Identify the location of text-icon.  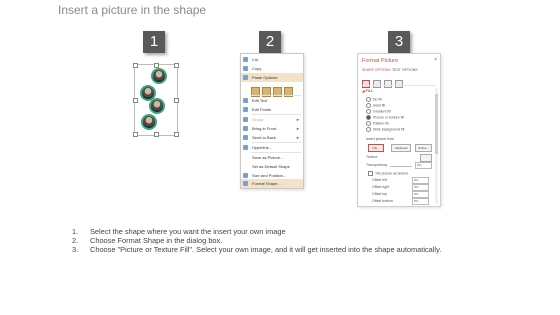
(245, 100).